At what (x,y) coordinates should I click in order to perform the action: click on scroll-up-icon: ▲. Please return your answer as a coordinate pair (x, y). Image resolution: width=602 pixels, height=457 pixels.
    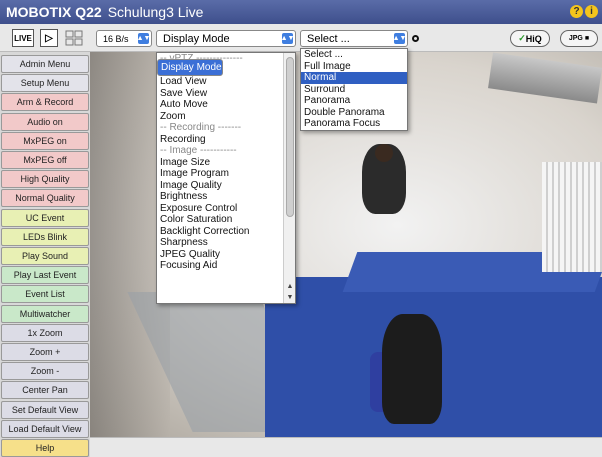
    Looking at the image, I should click on (289, 286).